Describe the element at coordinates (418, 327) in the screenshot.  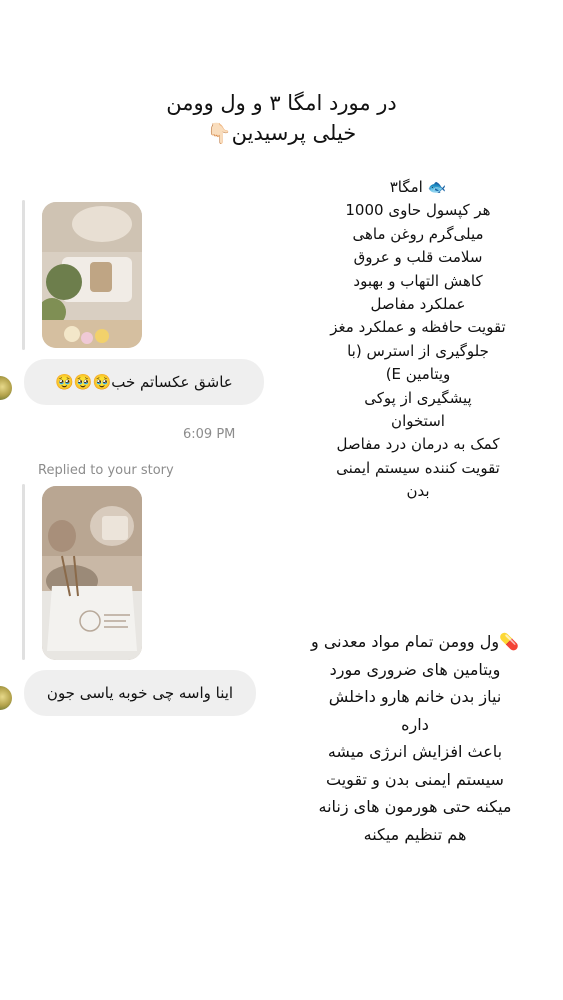
I see `omega3-line: تقویت حافظه و عملکرد مغز` at that location.